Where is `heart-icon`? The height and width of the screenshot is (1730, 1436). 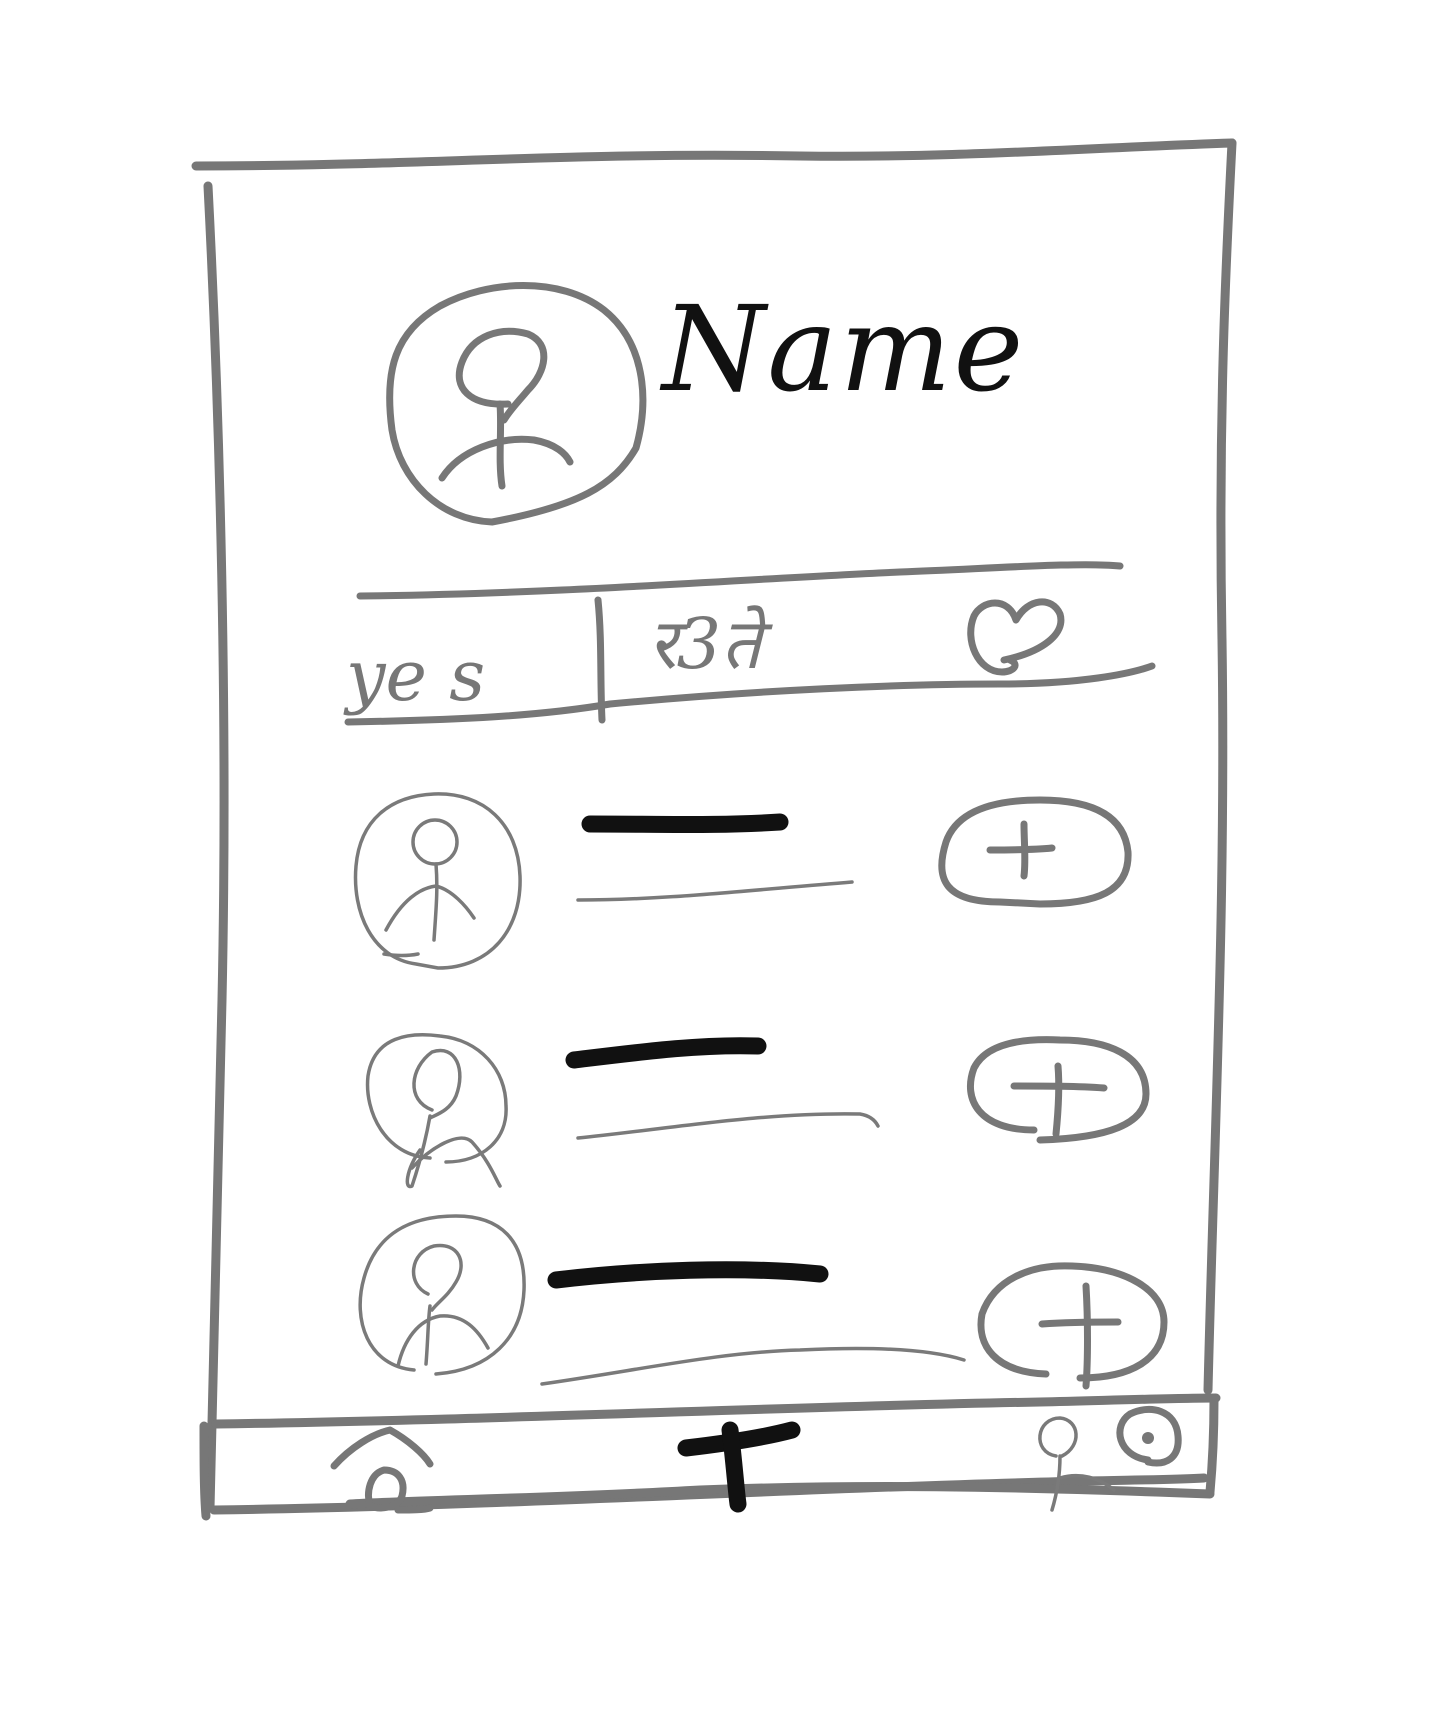
heart-icon is located at coordinates (1016, 637).